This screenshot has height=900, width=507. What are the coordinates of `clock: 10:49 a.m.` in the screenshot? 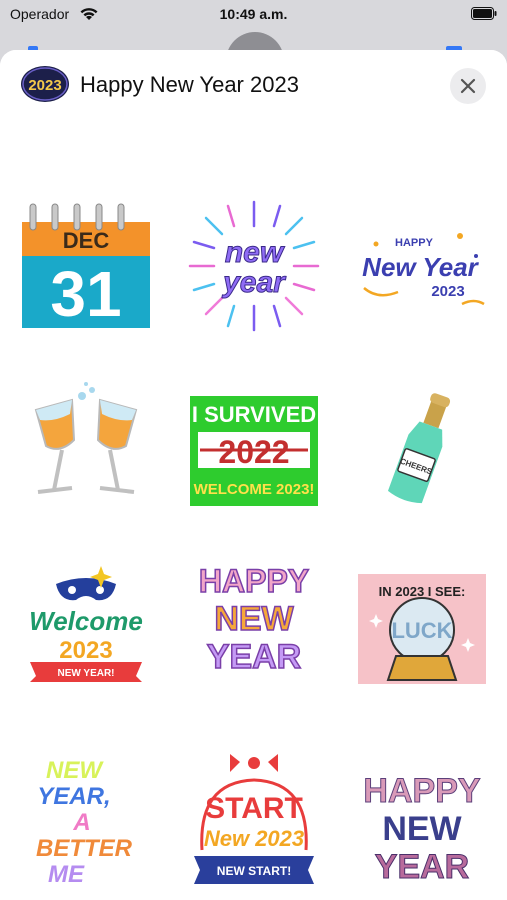 It's located at (253, 14).